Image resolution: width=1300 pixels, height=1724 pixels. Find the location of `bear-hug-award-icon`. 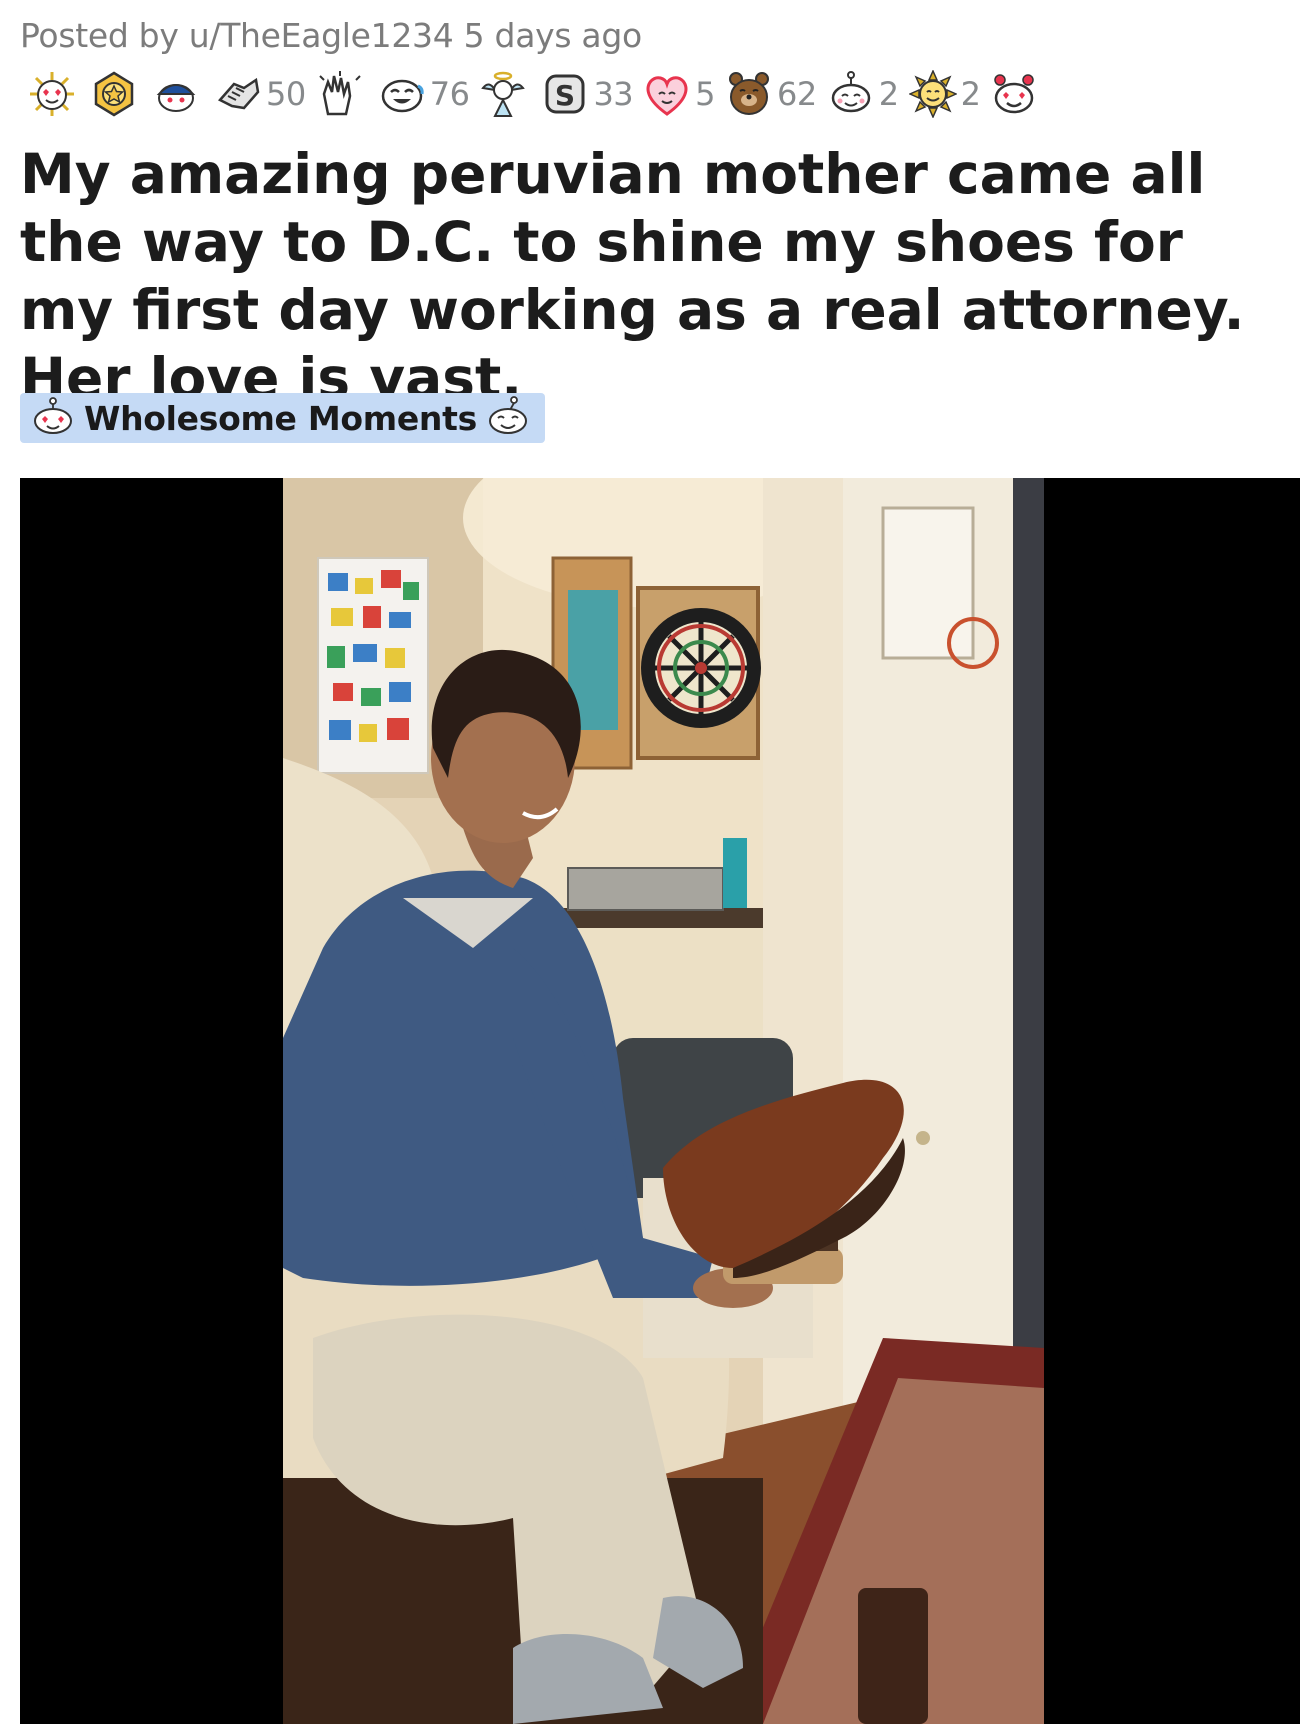

bear-hug-award-icon is located at coordinates (749, 94).